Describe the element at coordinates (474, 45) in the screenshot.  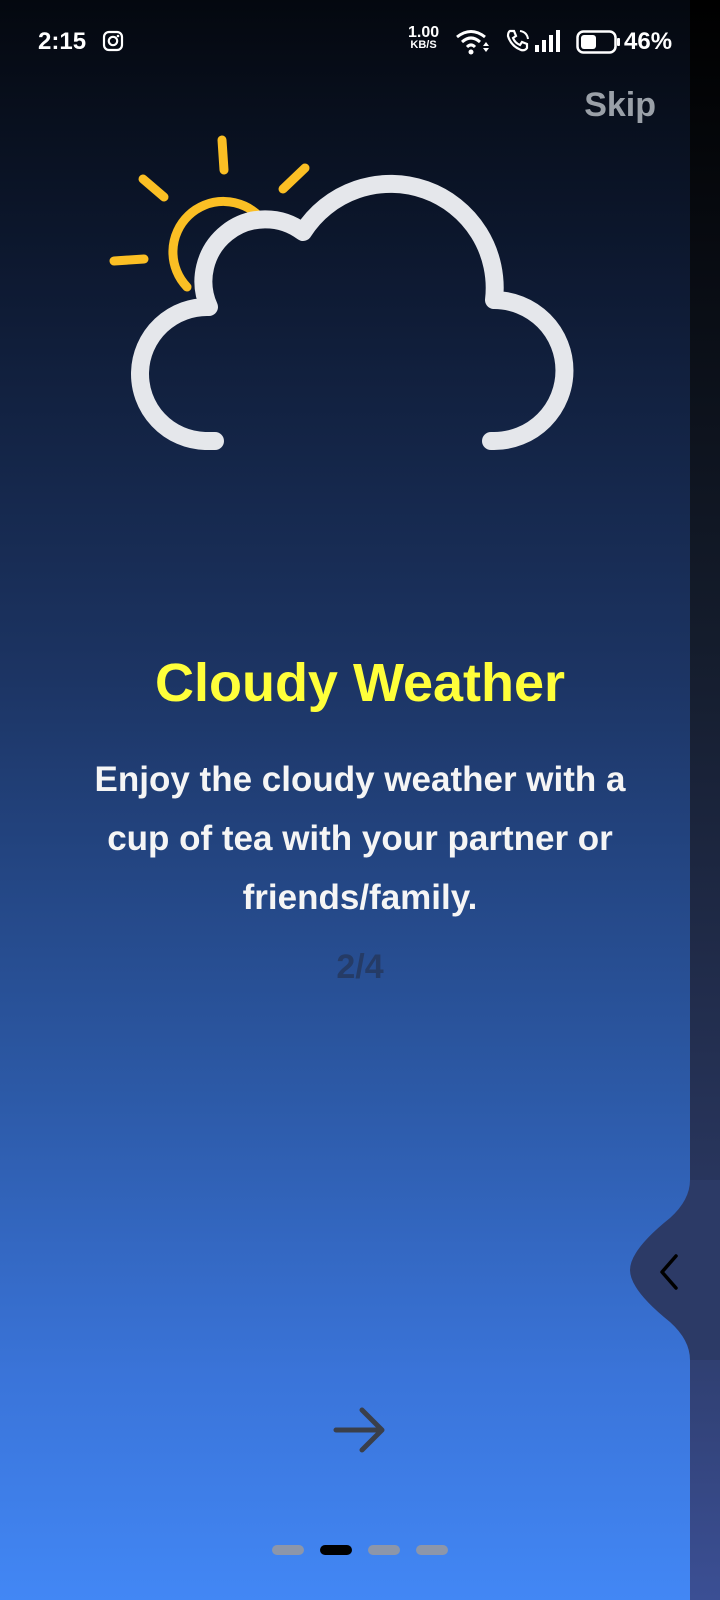
I see `wifi-icon` at that location.